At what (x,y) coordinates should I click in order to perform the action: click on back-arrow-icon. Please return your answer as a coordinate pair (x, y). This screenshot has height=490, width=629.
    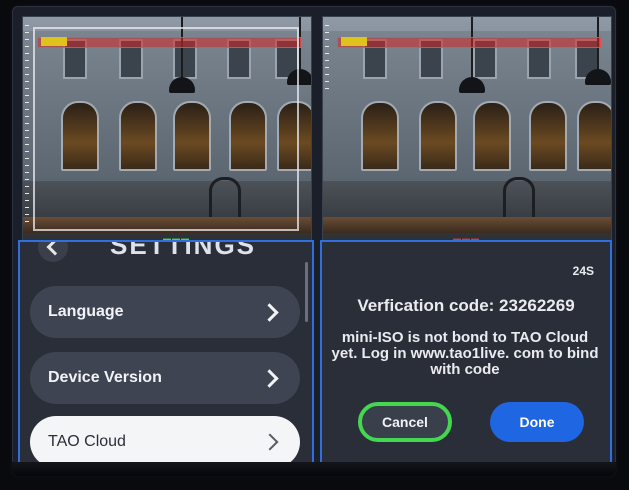
    Looking at the image, I should click on (53, 252).